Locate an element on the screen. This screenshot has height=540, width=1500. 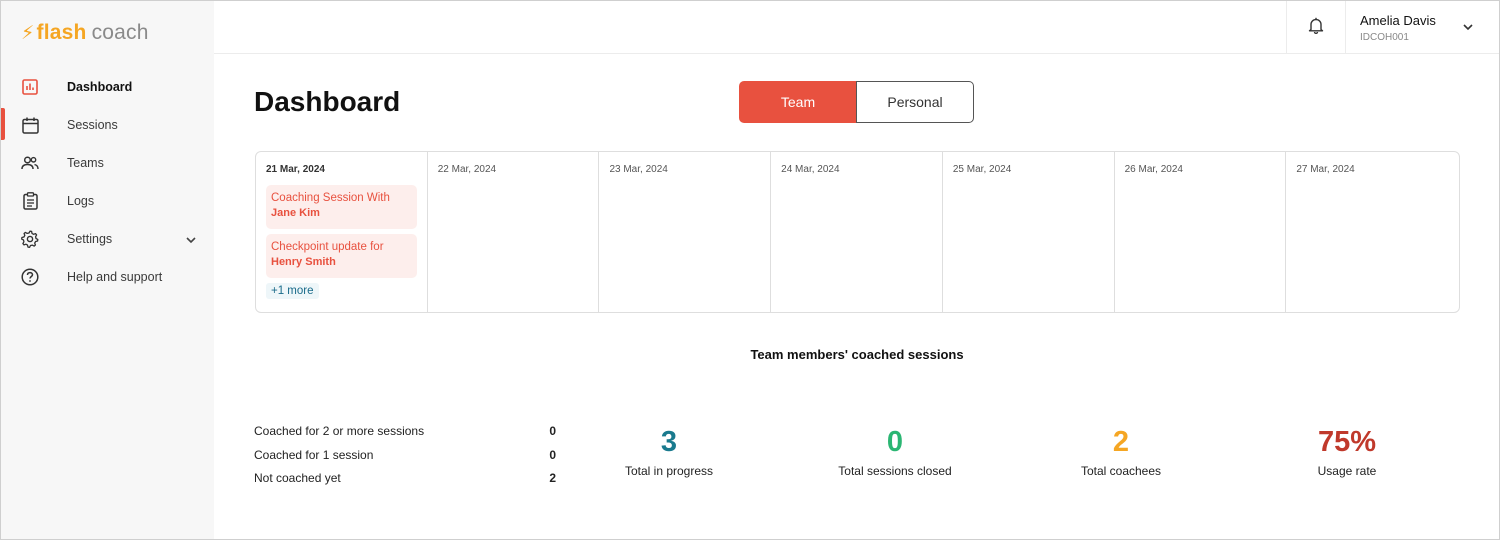
stat-caption: Total coachees is located at coordinates (1121, 471).